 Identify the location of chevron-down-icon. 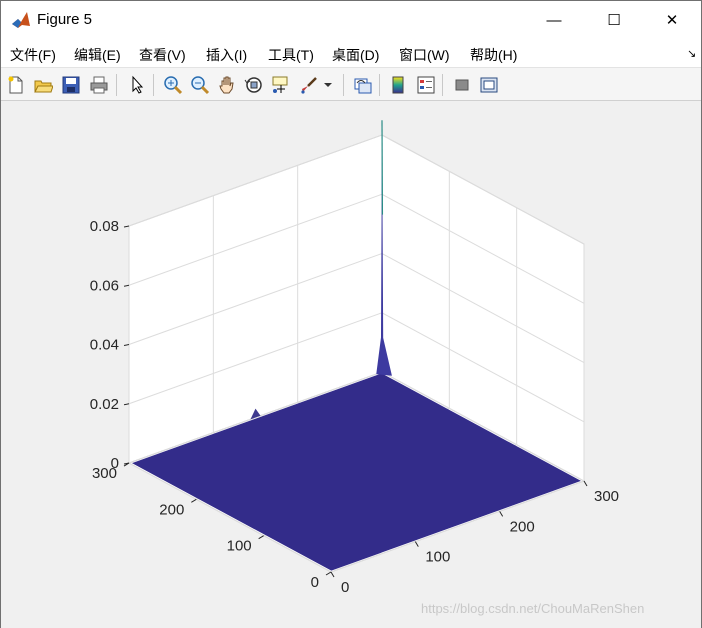
(328, 85).